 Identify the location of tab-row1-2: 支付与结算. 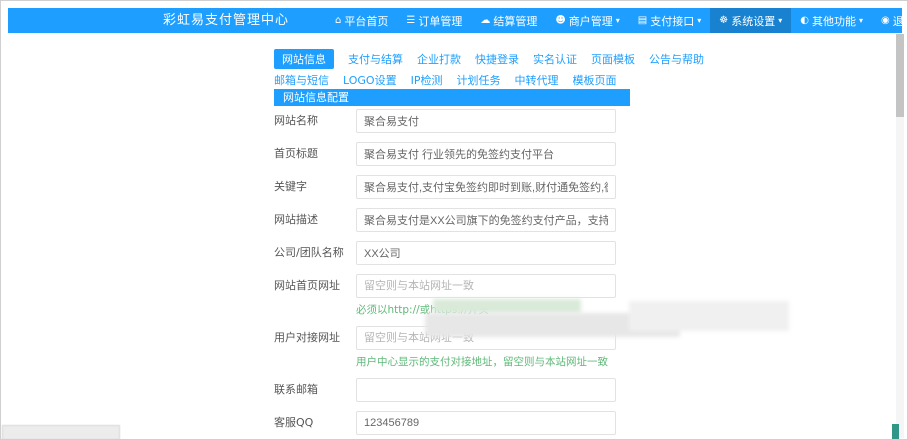
(375, 59).